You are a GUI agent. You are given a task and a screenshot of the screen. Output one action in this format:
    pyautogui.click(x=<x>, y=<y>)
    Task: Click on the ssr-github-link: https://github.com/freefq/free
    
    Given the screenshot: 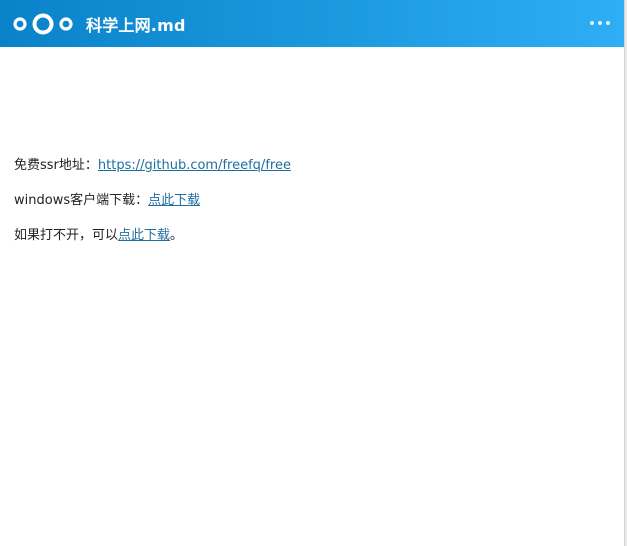 What is the action you would take?
    pyautogui.click(x=194, y=165)
    